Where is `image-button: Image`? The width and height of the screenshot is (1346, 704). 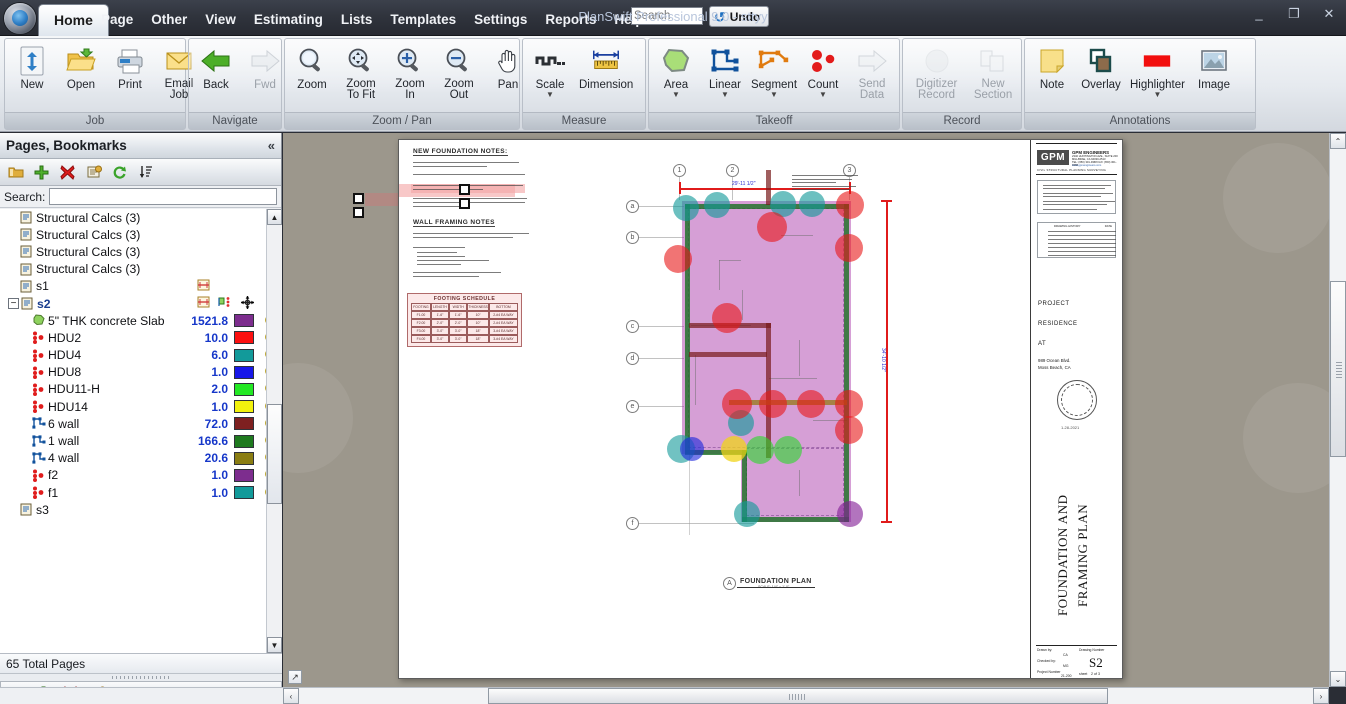
image-button: Image is located at coordinates (1214, 68).